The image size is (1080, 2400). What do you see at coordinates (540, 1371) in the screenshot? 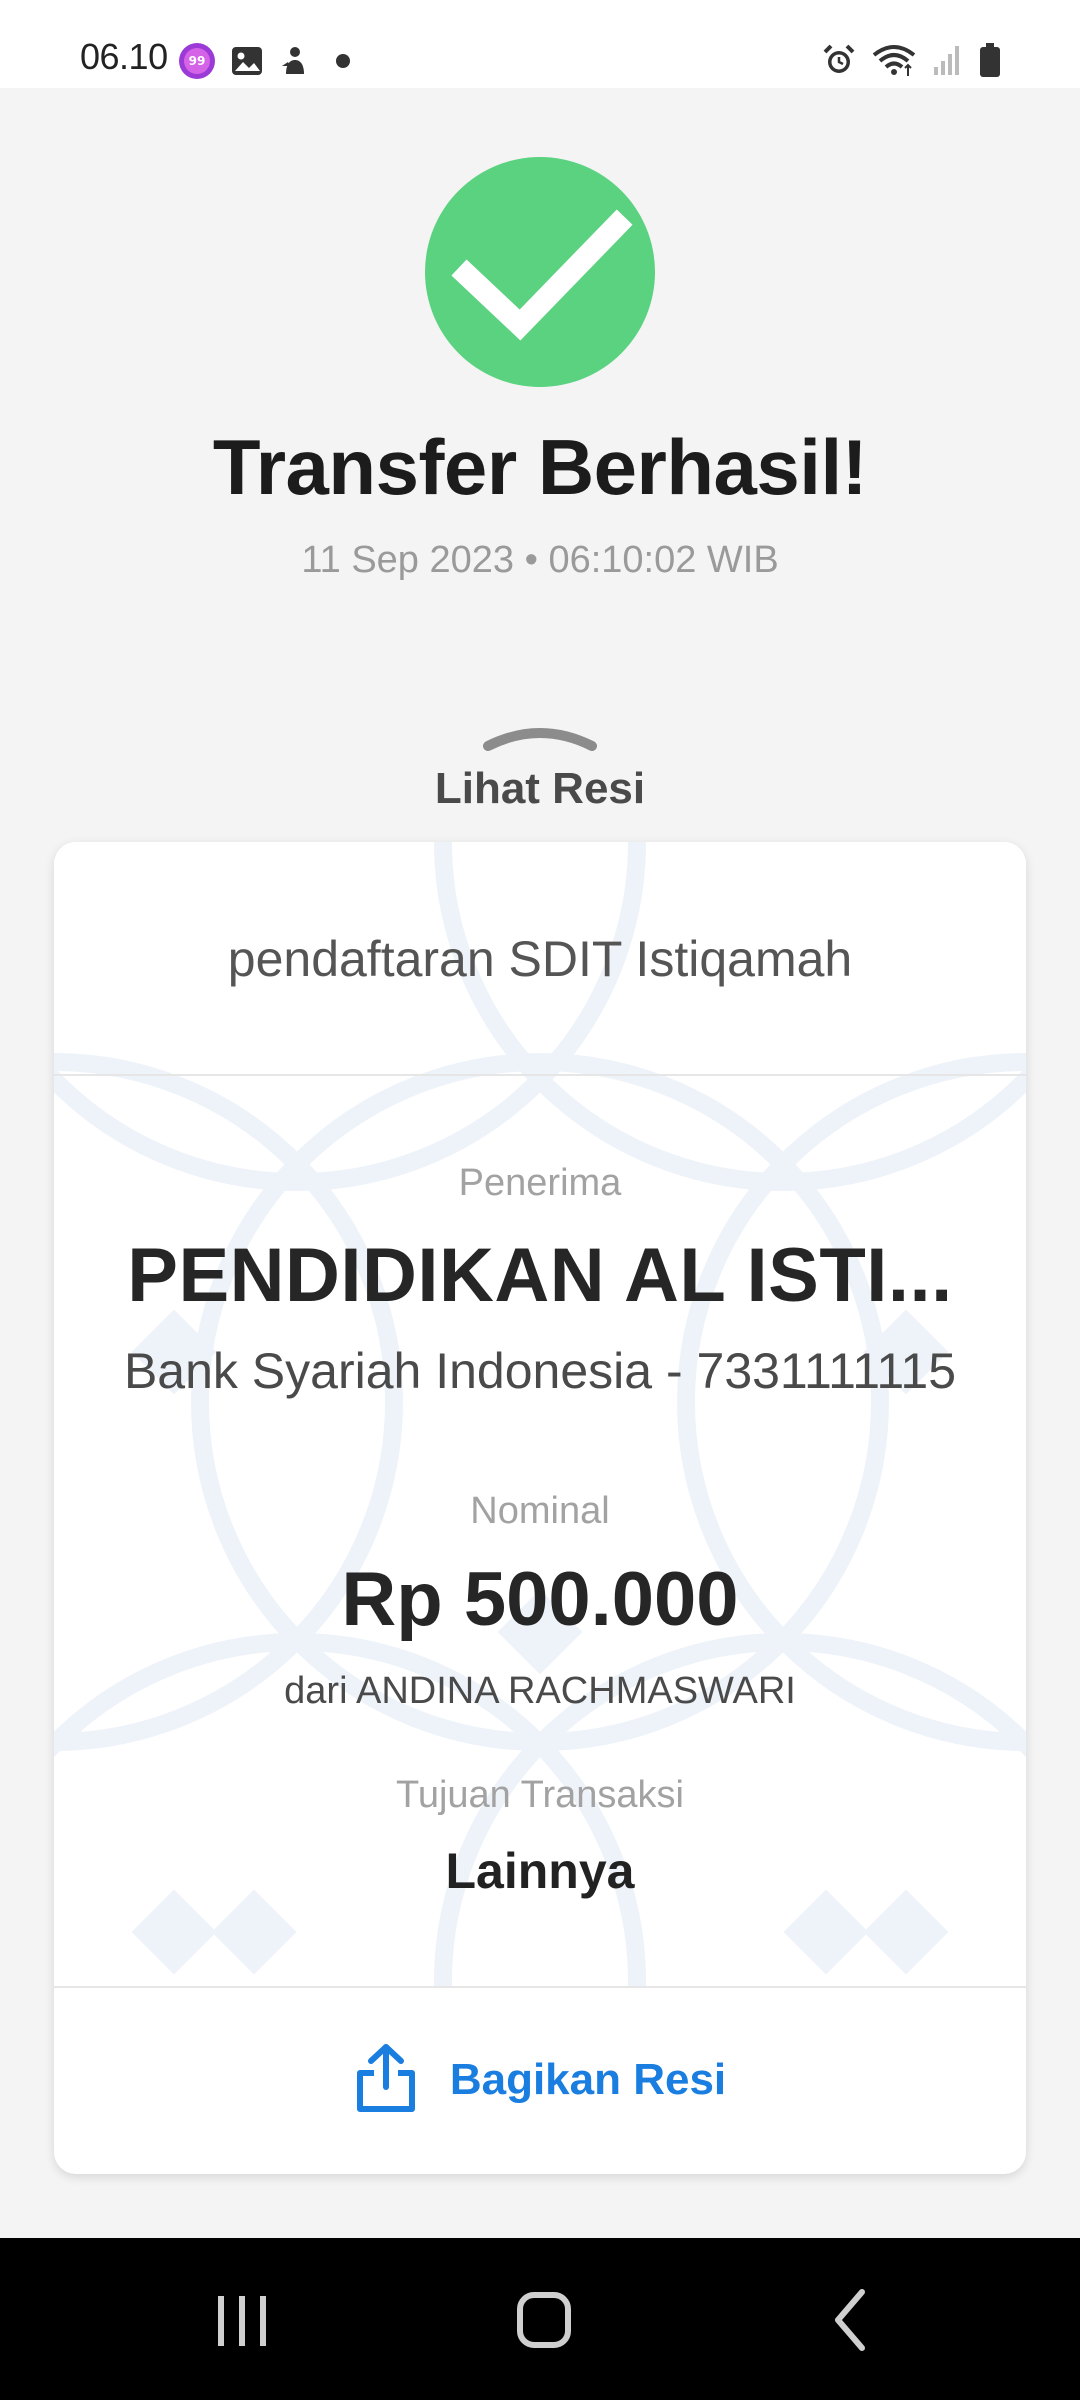
I see `recipient-bank-account: Bank Syariah Indonesia - 7331111115` at bounding box center [540, 1371].